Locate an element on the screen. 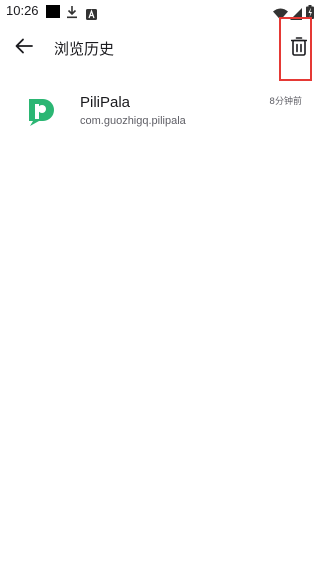 This screenshot has height=569, width=320. package-name: com.guozhigq.pilipala is located at coordinates (133, 121).